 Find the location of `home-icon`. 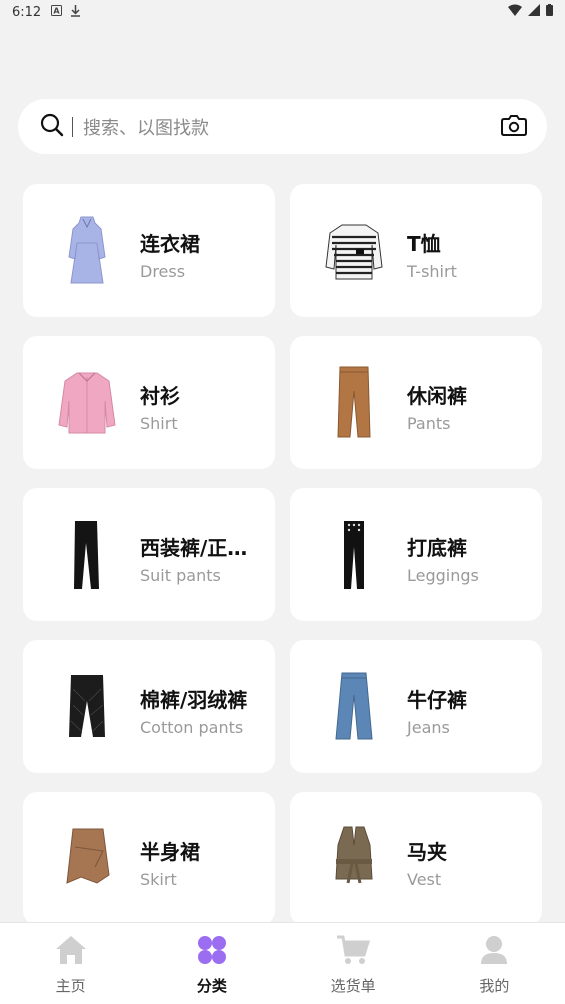

home-icon is located at coordinates (71, 952).